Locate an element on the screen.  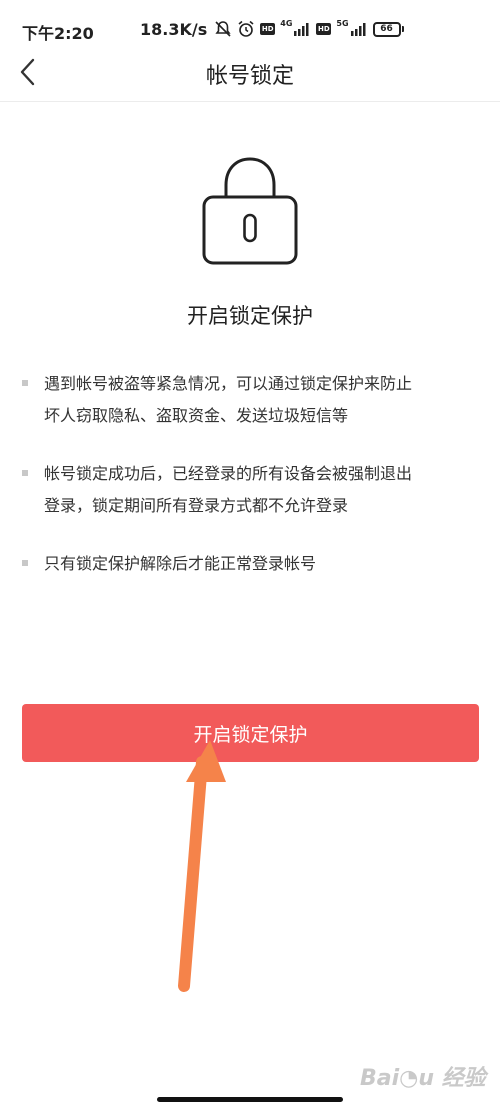
tip-text: 只有锁定保护解除后才能正常登录帐号 is located at coordinates (180, 564).